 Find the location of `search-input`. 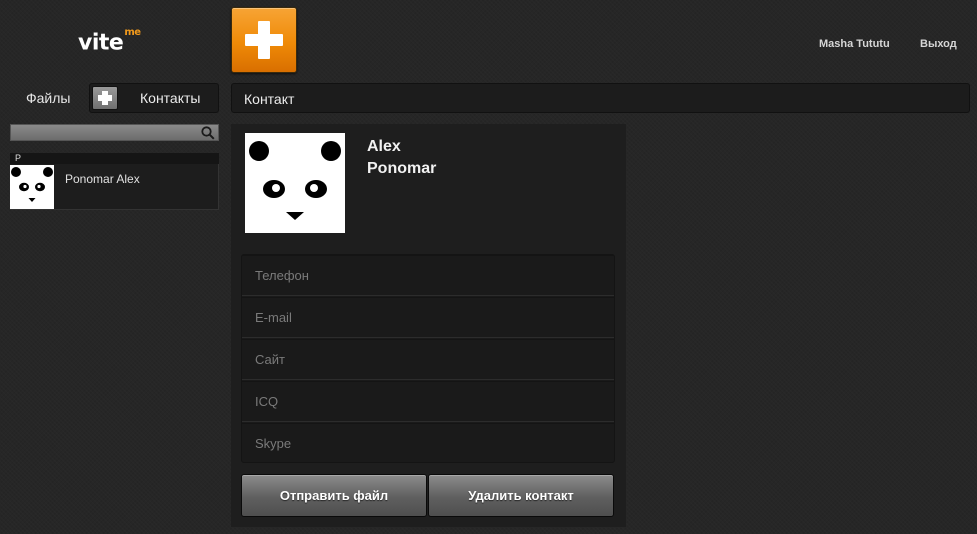

search-input is located at coordinates (103, 132).